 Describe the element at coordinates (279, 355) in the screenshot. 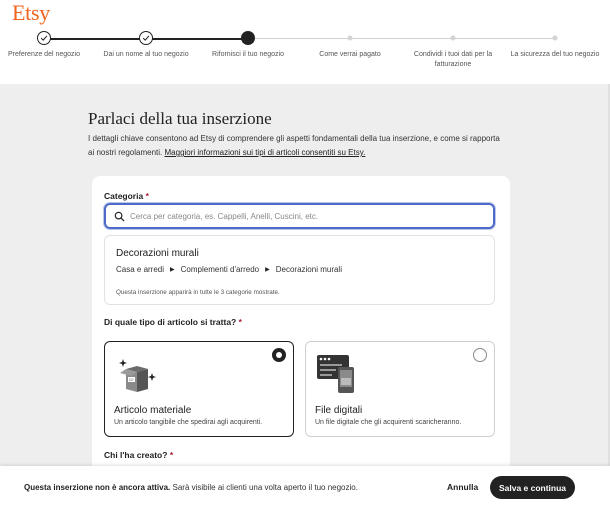

I see `radio-selected` at that location.